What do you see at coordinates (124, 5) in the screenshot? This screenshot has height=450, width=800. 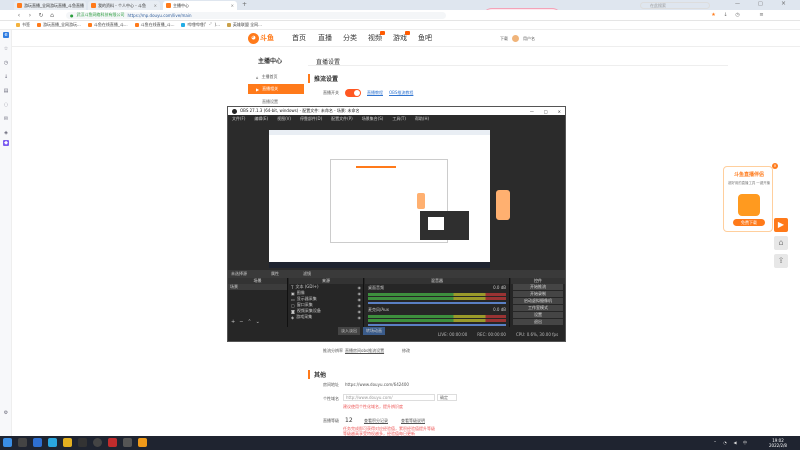 I see `browser-tab: 我的资料 - 个人中心 - 斗鱼 ×` at bounding box center [124, 5].